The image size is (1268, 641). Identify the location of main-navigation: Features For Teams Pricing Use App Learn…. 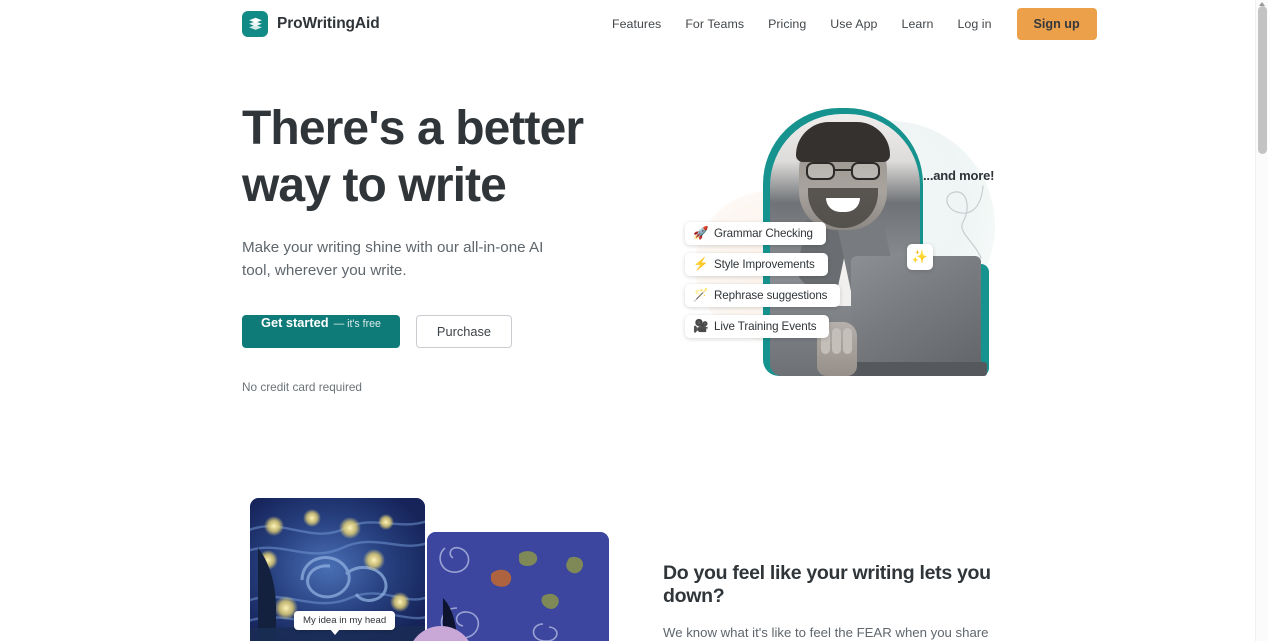
(848, 24).